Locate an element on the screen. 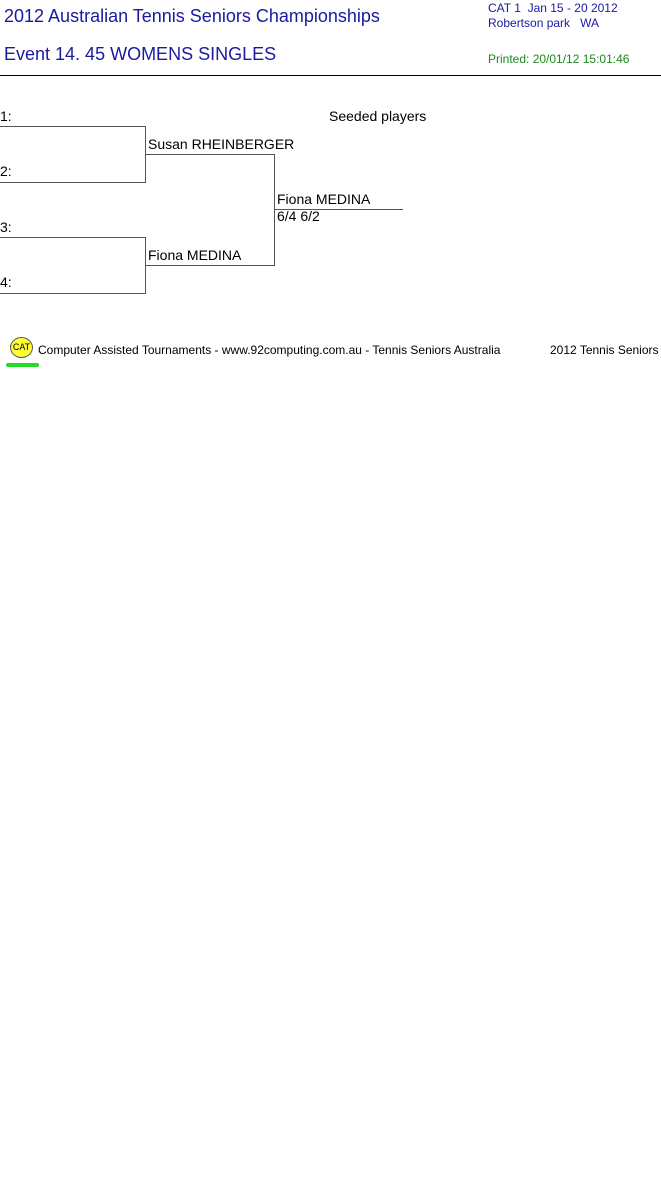 Image resolution: width=661 pixels, height=1196 pixels. slot-label-1: 1: is located at coordinates (6, 116).